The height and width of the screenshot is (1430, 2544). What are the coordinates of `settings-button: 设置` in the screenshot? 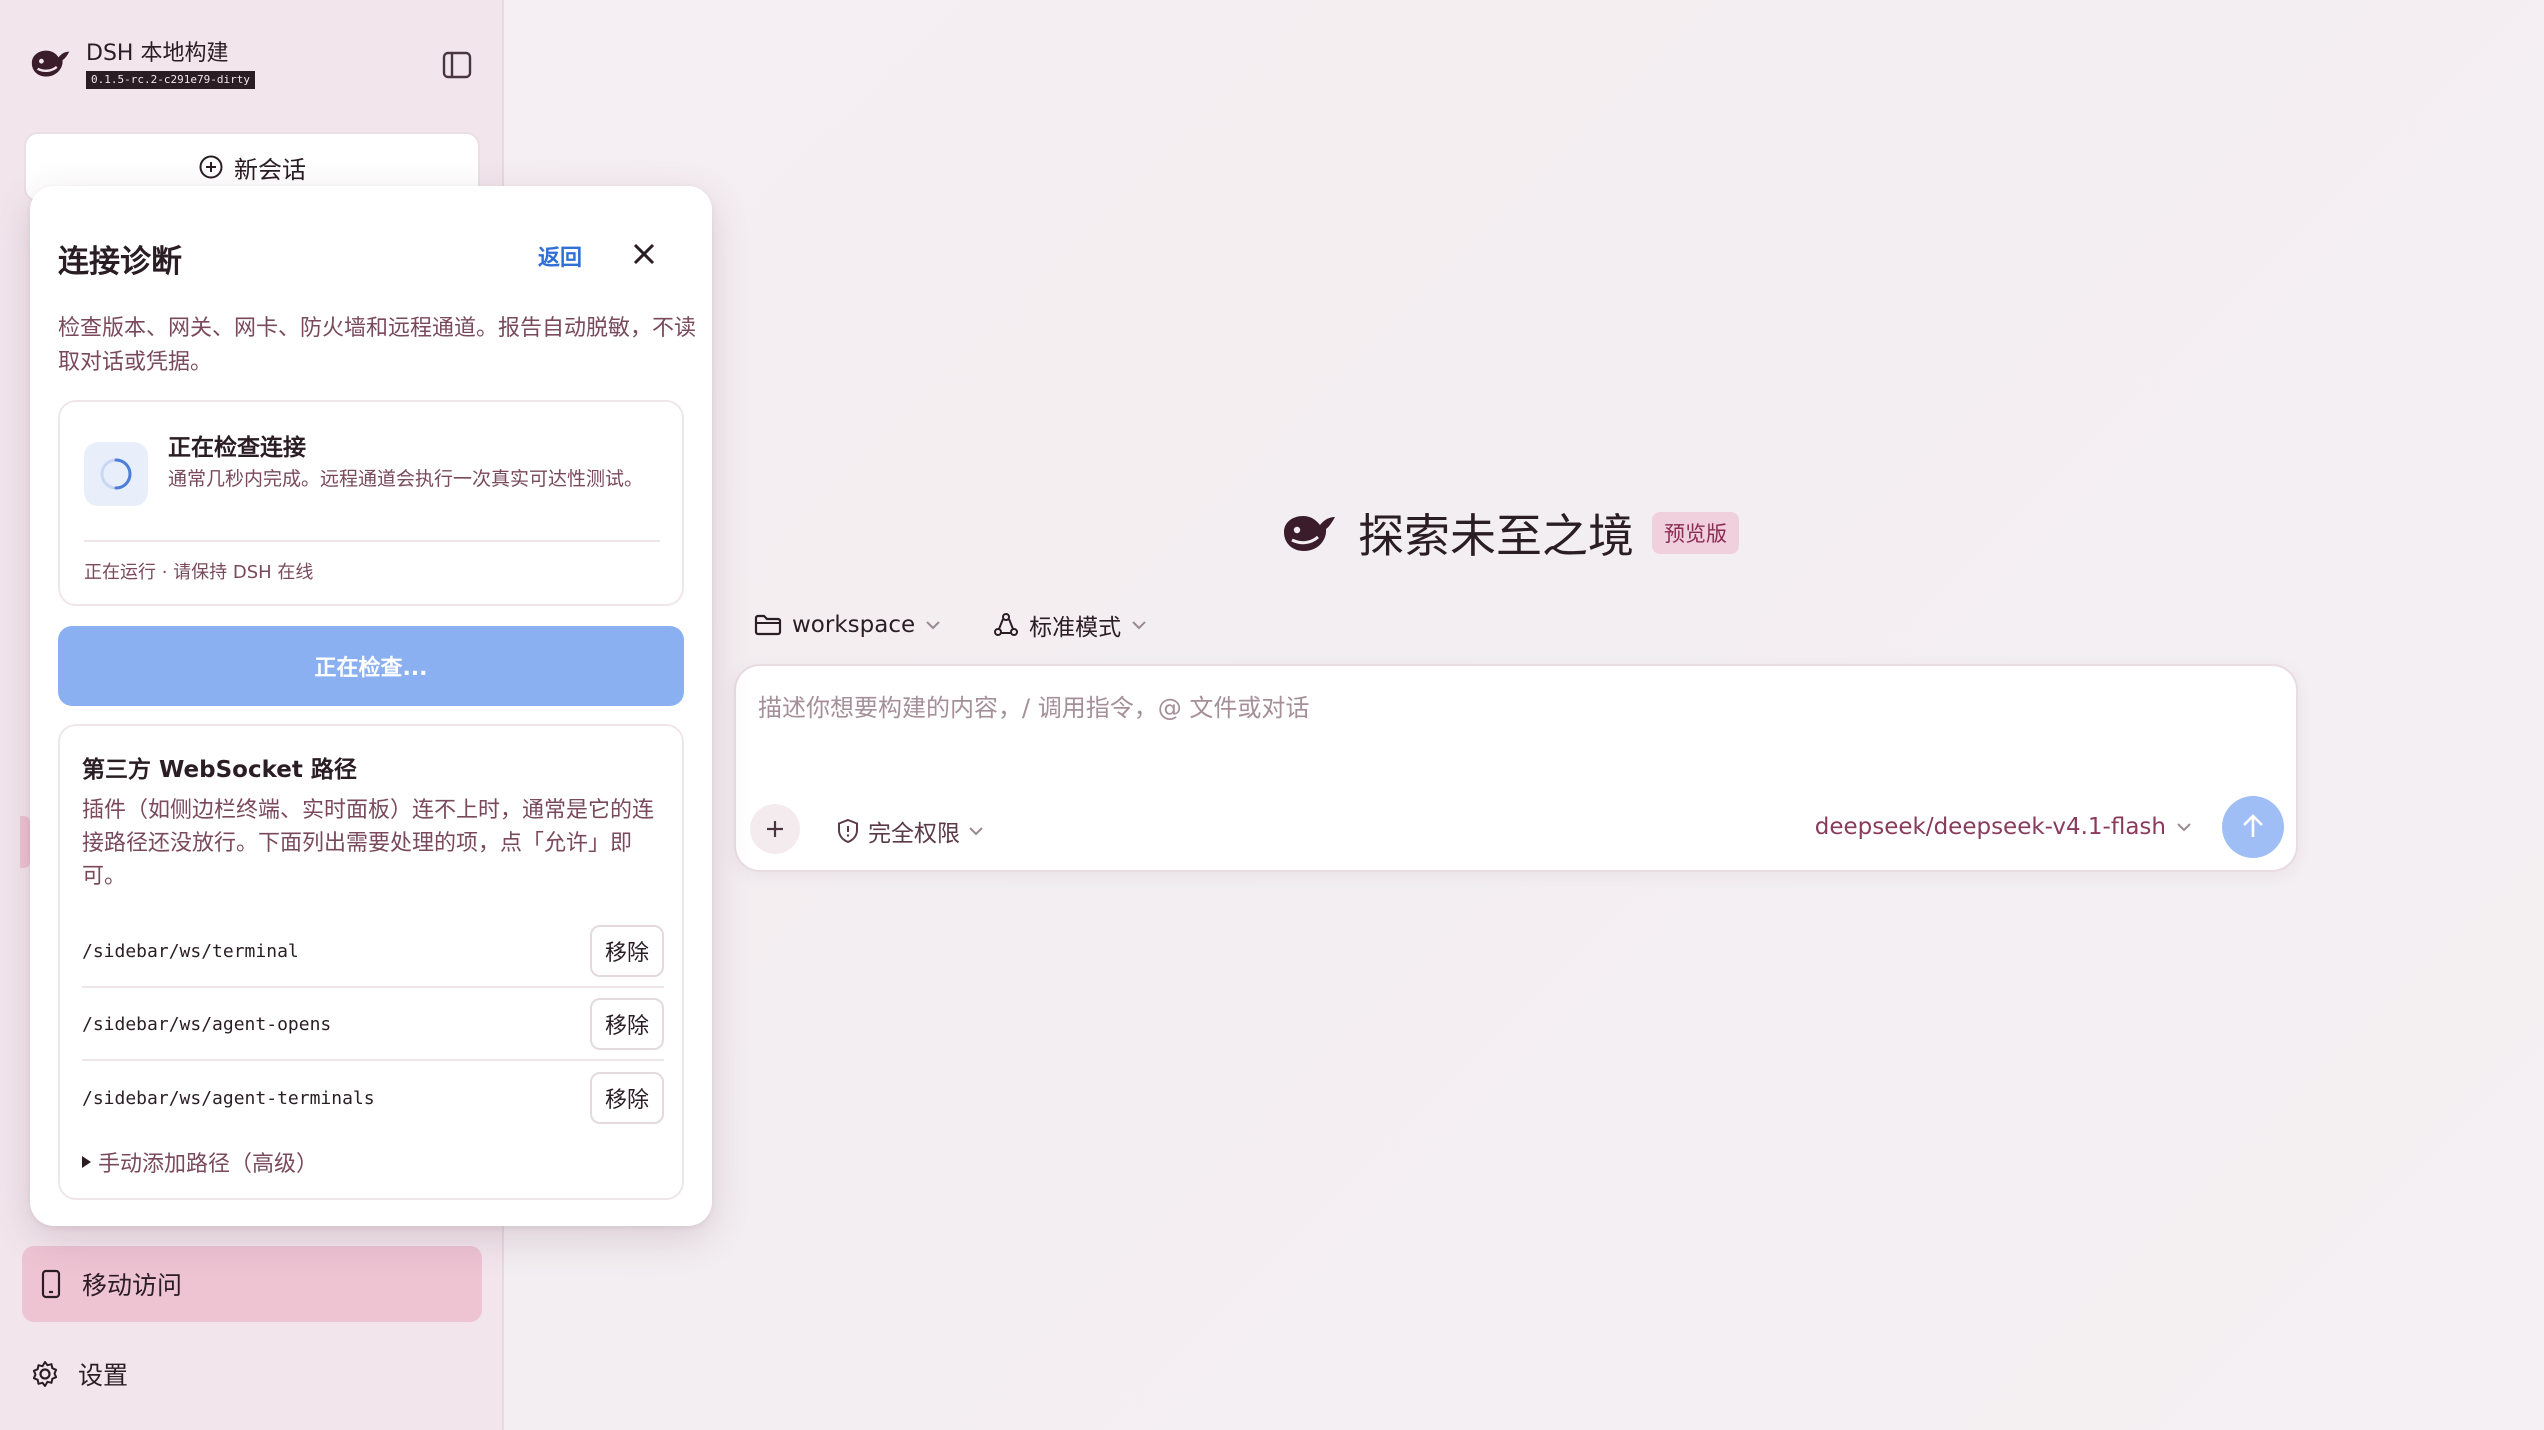 It's located at (79, 1374).